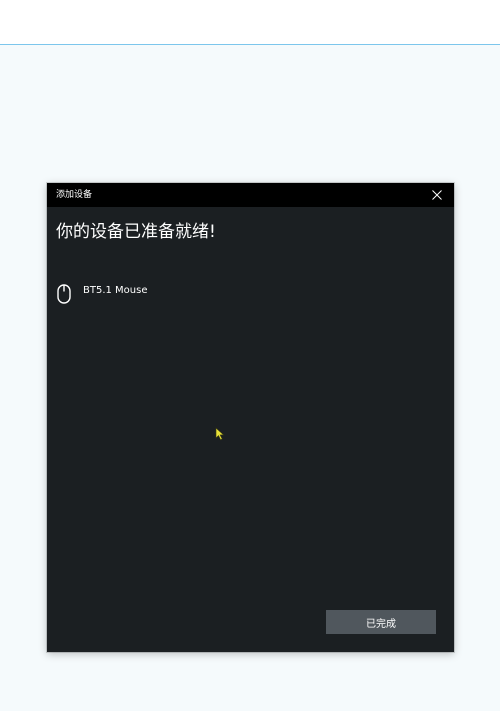  I want to click on done-button: 已完成, so click(381, 622).